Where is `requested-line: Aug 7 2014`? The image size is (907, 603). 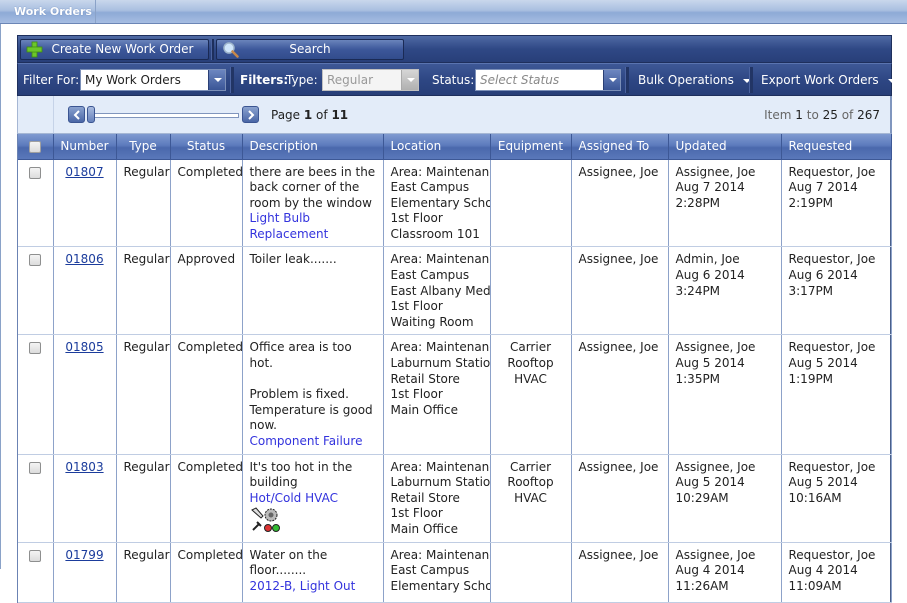 requested-line: Aug 7 2014 is located at coordinates (823, 187).